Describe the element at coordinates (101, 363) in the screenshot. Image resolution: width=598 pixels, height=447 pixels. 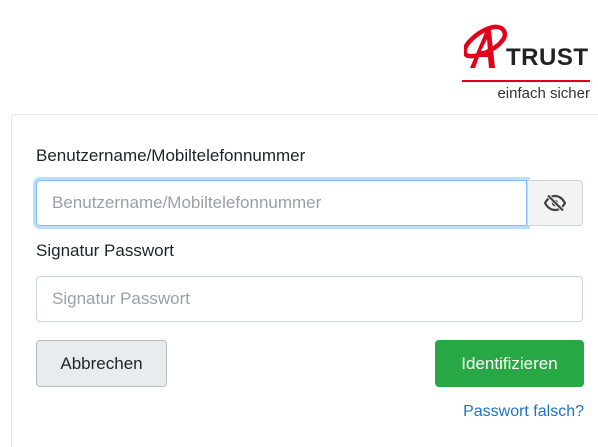
I see `cancel-button: Abbrechen` at that location.